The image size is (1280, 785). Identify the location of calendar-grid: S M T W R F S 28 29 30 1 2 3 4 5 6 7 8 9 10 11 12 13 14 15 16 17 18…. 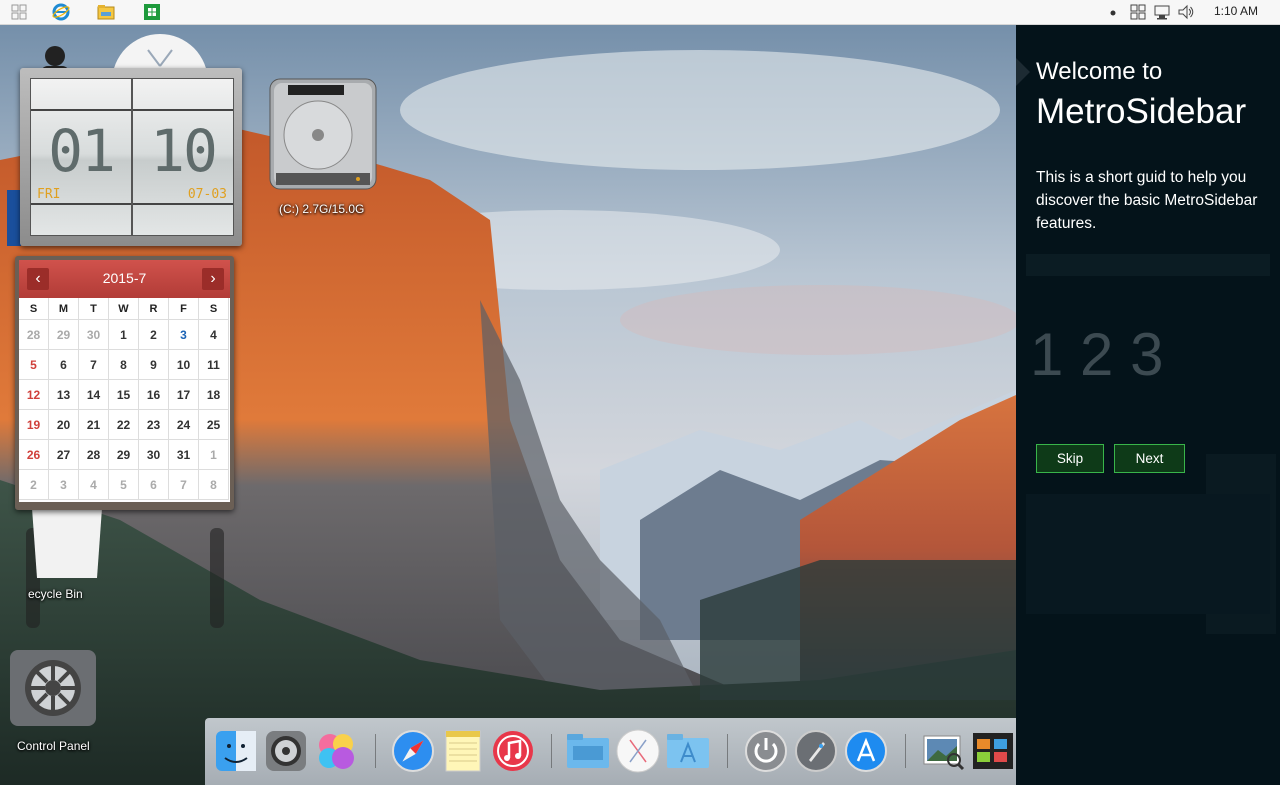
(124, 400).